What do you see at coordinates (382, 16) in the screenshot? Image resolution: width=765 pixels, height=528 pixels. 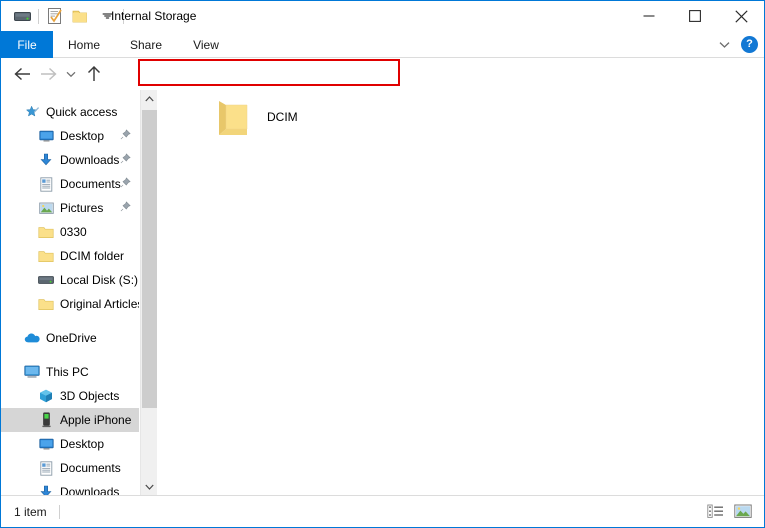 I see `title-bar: Internal Storage` at bounding box center [382, 16].